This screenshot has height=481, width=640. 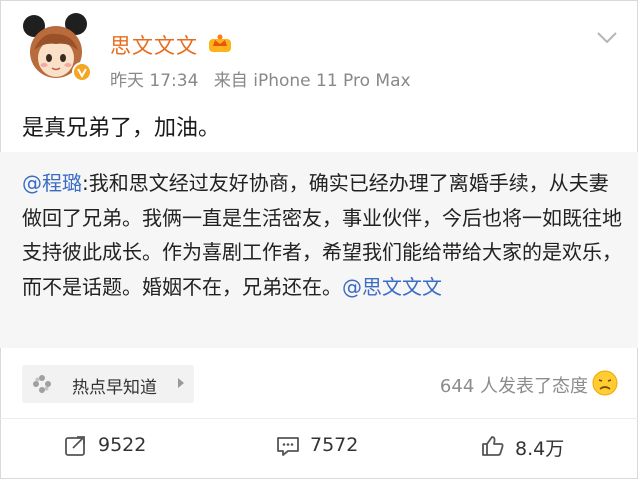 What do you see at coordinates (82, 72) in the screenshot?
I see `verified-v-icon` at bounding box center [82, 72].